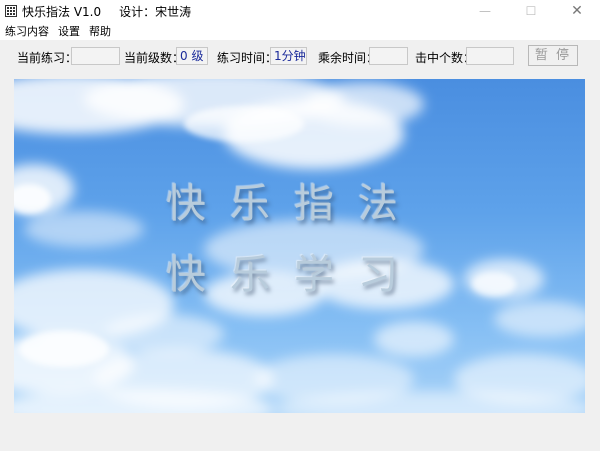 This screenshot has height=451, width=600. What do you see at coordinates (294, 275) in the screenshot?
I see `stage-line-2: 快乐学习` at bounding box center [294, 275].